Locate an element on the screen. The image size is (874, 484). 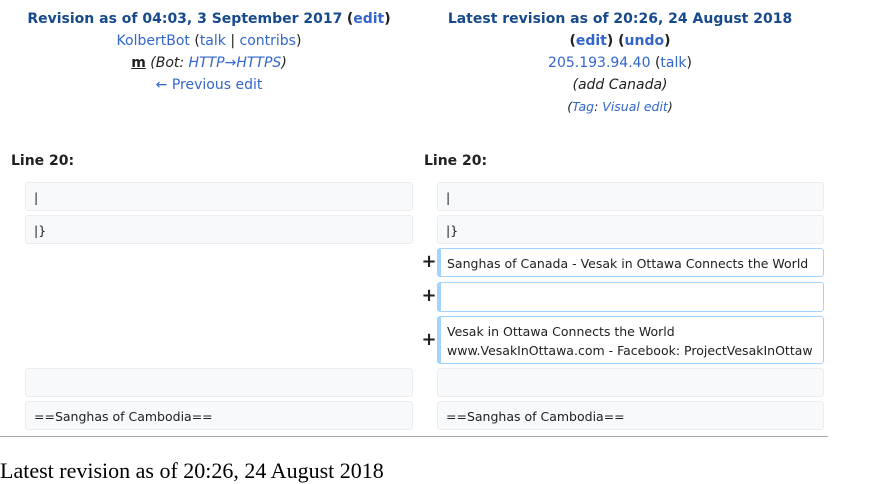
new-revision-user-line: 205.193.94.40 (talk) is located at coordinates (620, 63).